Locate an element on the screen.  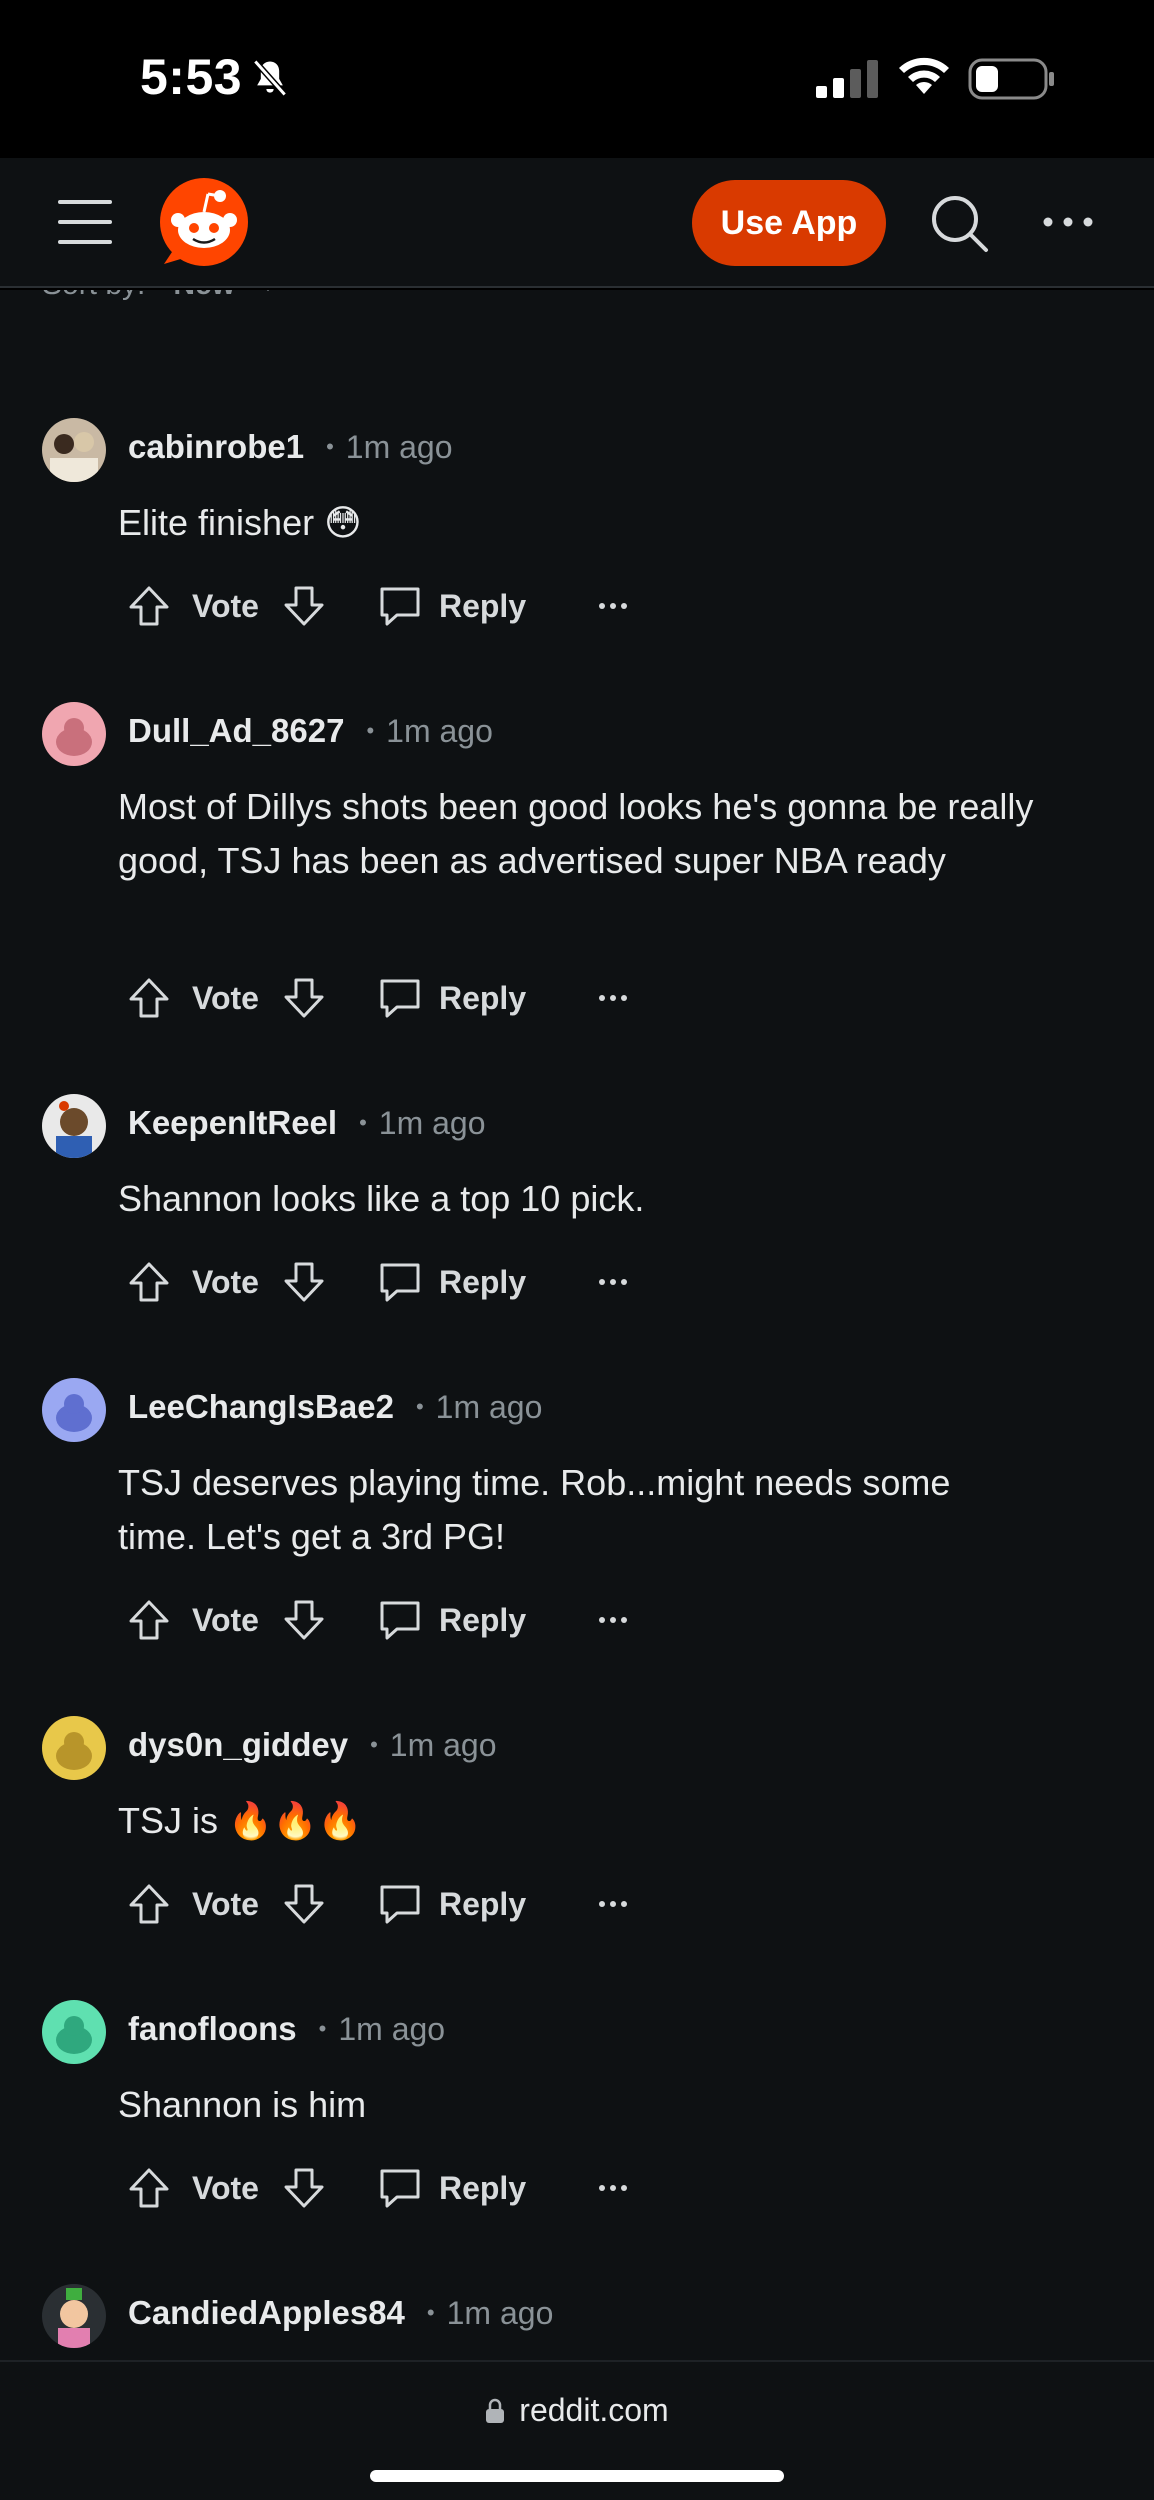
lock-icon is located at coordinates (495, 2410).